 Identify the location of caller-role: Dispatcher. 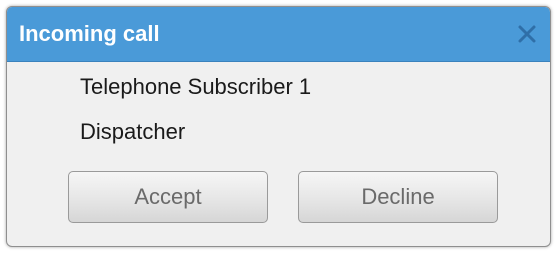
(133, 131).